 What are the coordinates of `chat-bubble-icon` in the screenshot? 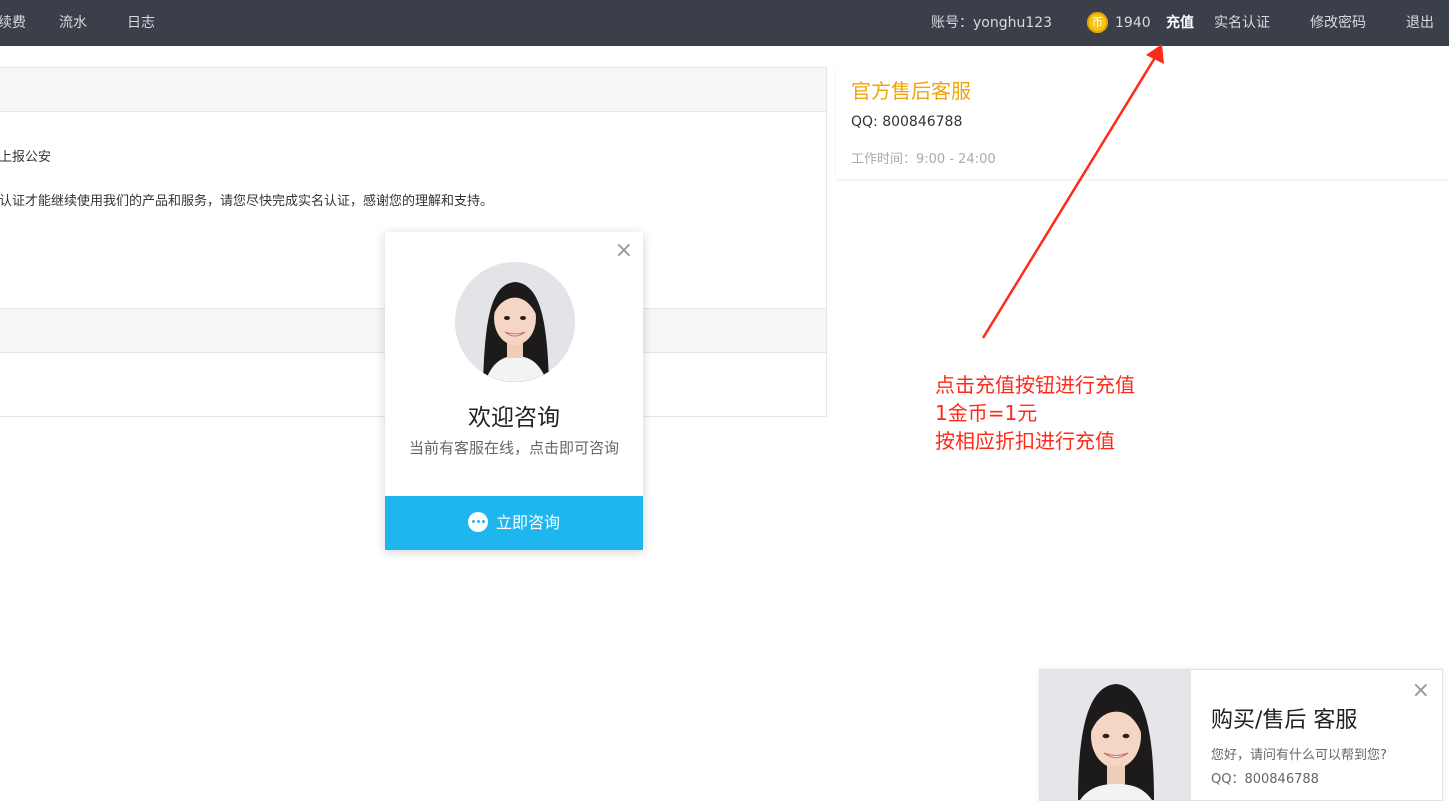 It's located at (477, 521).